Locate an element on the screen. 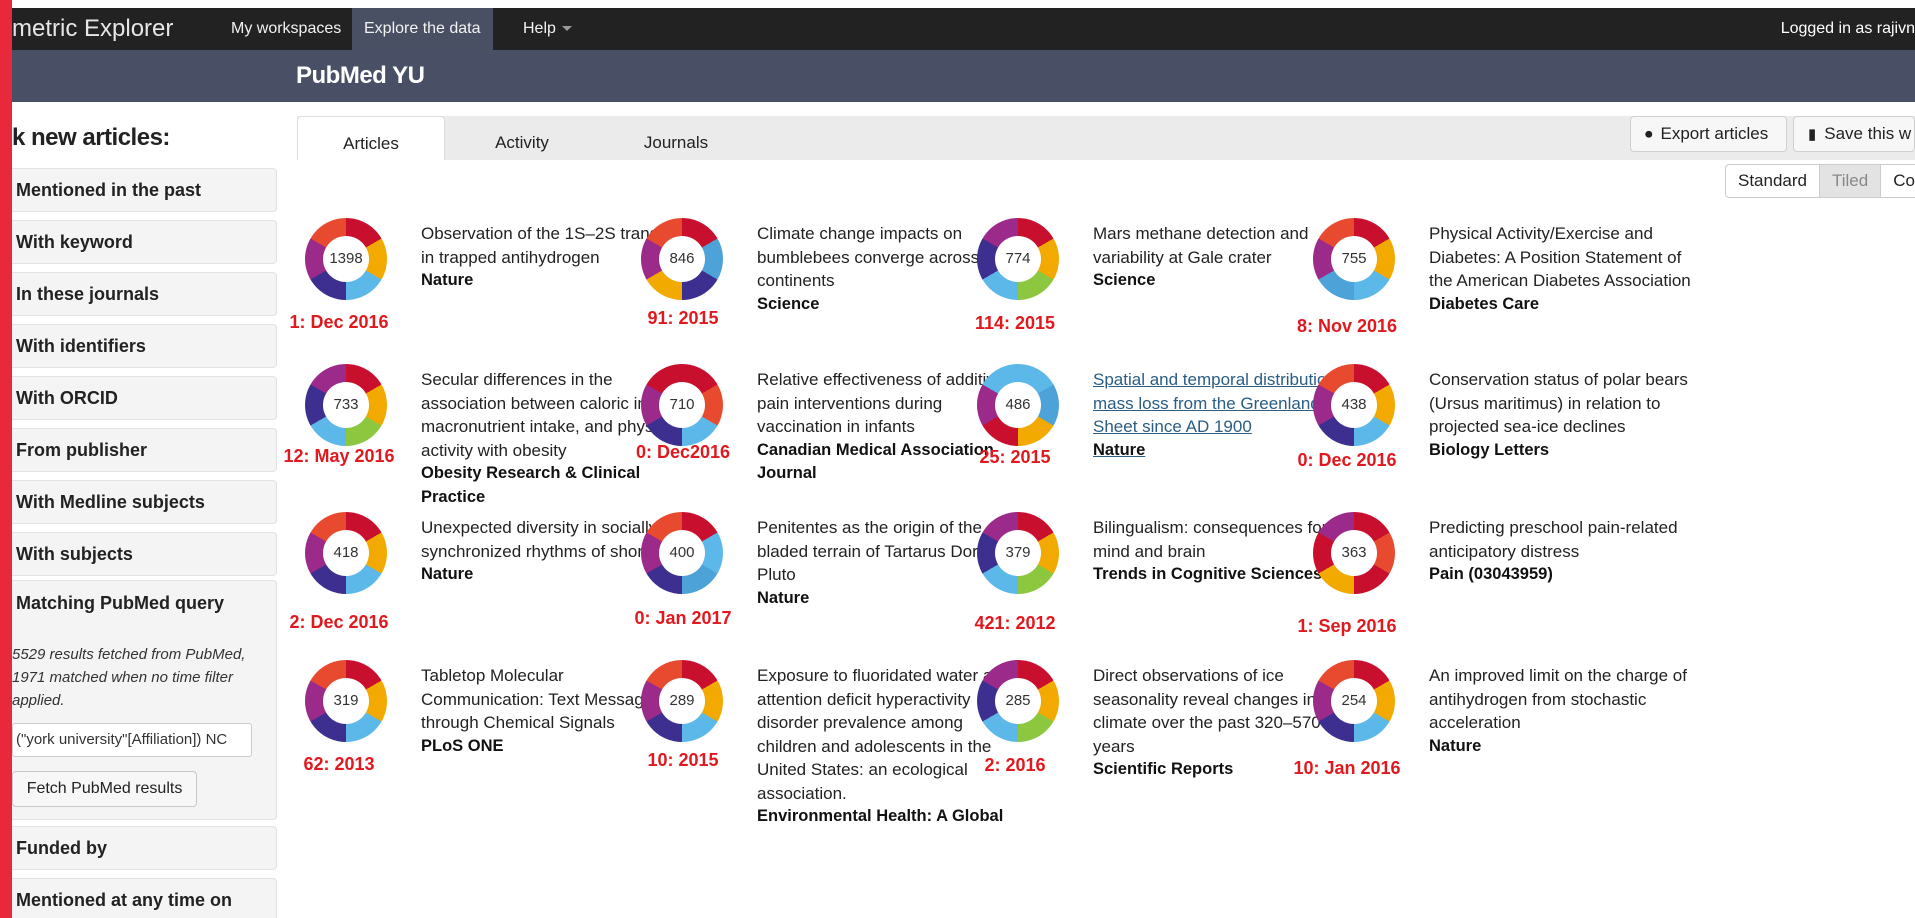 This screenshot has height=918, width=1915. altmetric-donut-icon: 363 is located at coordinates (1354, 553).